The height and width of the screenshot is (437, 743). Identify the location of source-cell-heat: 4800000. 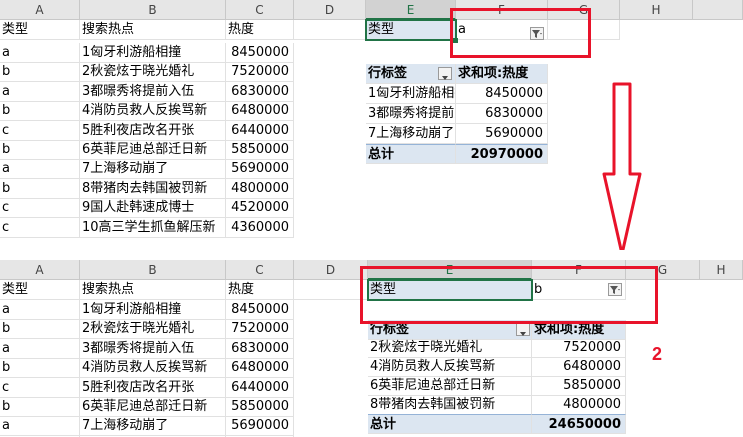
(260, 188).